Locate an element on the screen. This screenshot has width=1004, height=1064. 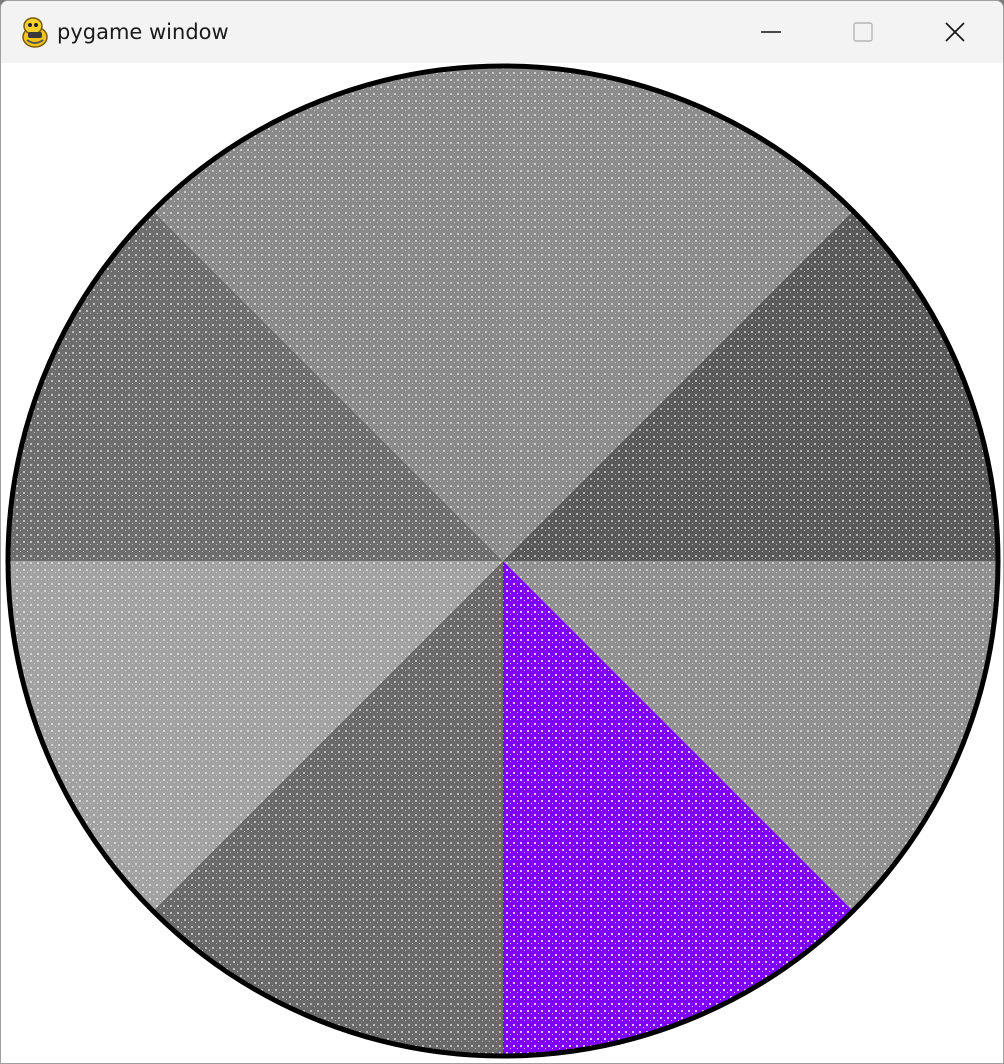
maximize-button is located at coordinates (863, 32).